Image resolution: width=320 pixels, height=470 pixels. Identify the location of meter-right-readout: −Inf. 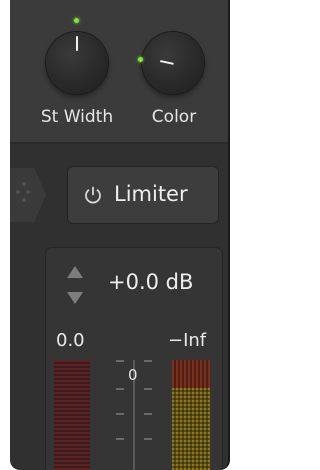
(187, 340).